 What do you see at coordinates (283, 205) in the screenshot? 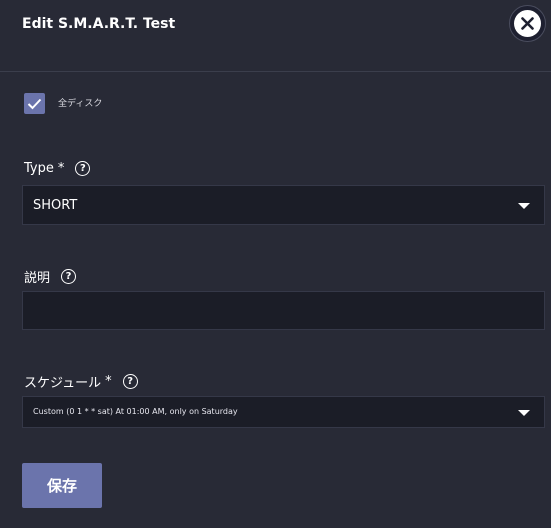
I see `type-select: SHORT` at bounding box center [283, 205].